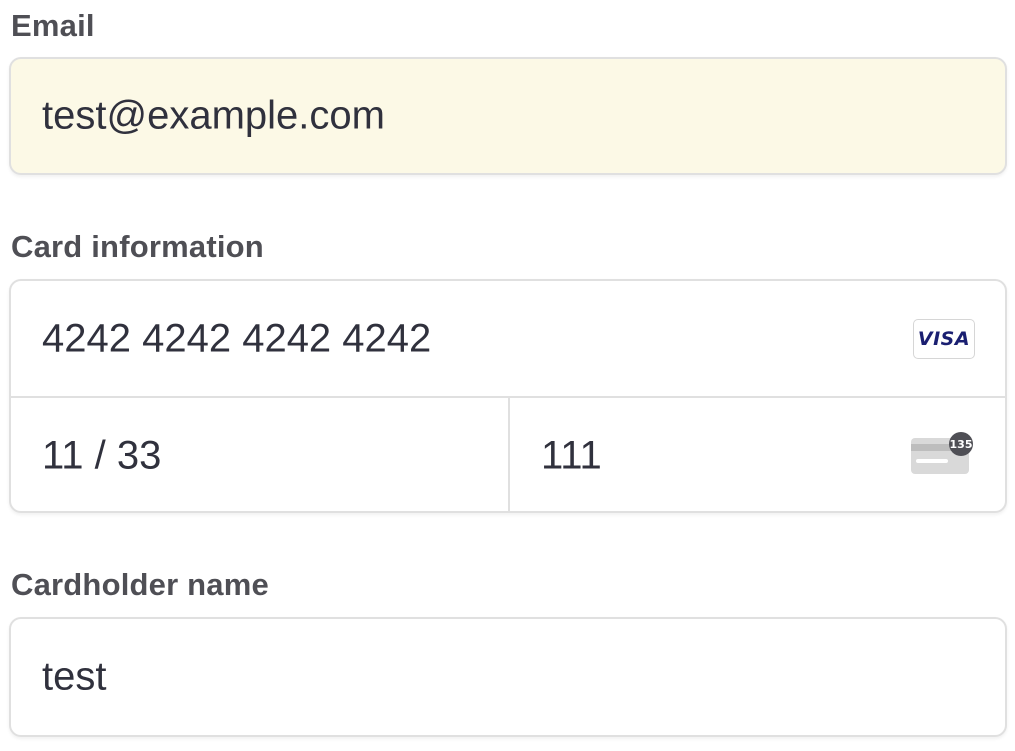 The width and height of the screenshot is (1015, 751). I want to click on card-cvc-value: 111, so click(571, 455).